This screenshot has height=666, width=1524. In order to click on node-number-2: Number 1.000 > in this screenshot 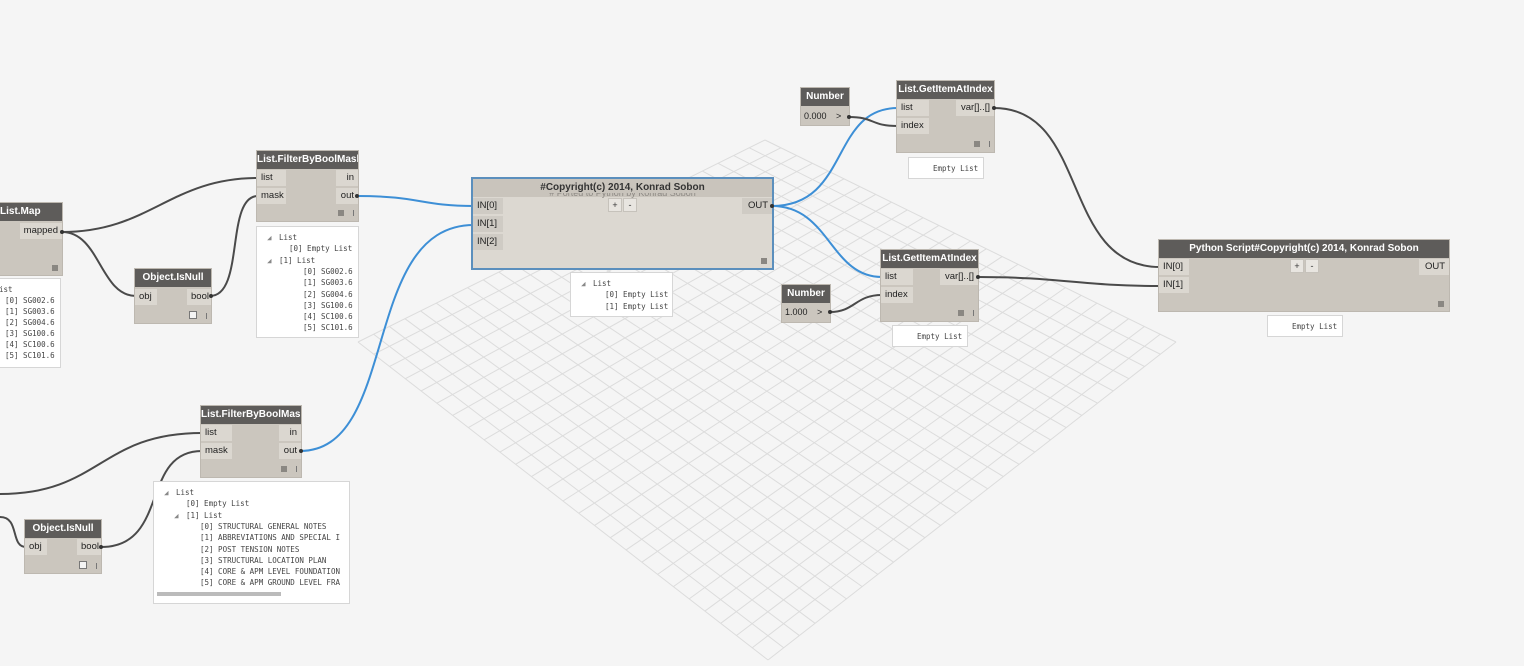, I will do `click(806, 303)`.